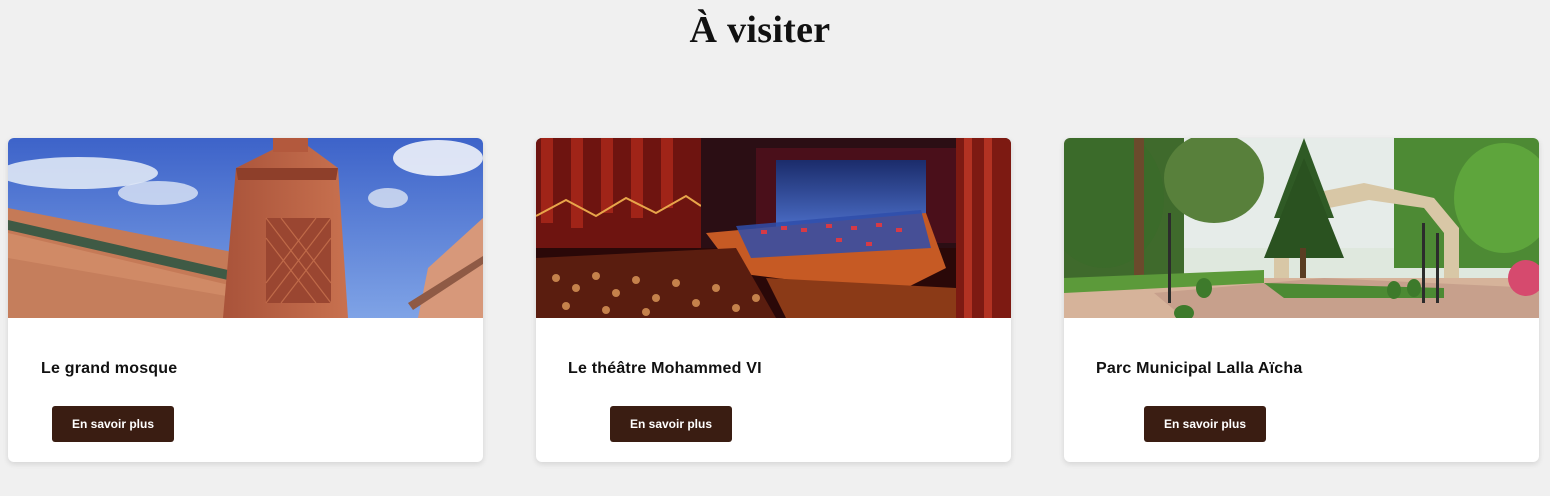 This screenshot has height=496, width=1550. Describe the element at coordinates (760, 30) in the screenshot. I see `section-title: À visiter` at that location.